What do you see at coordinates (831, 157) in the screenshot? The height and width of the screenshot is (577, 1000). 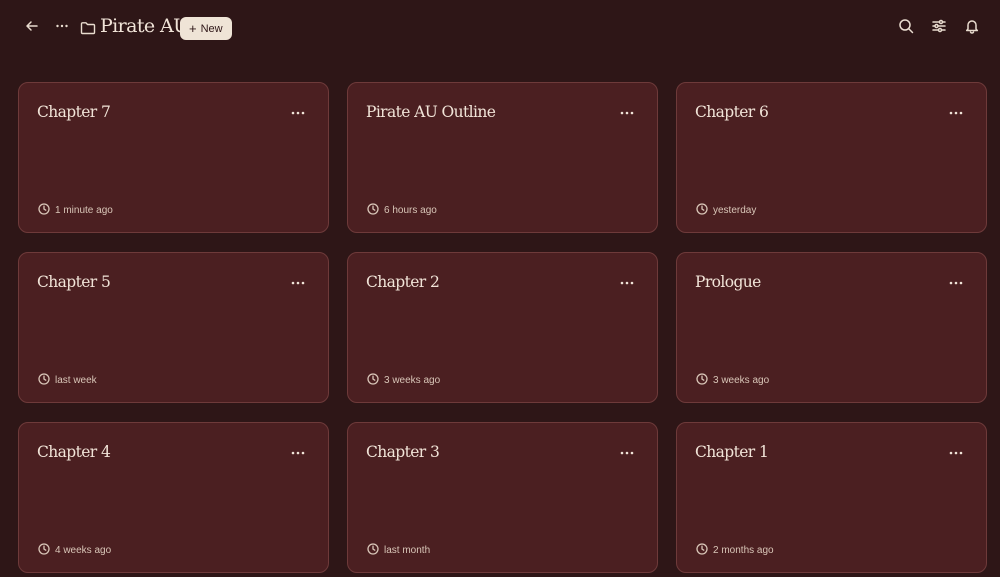 I see `document-card: Chapter 6 yesterday` at bounding box center [831, 157].